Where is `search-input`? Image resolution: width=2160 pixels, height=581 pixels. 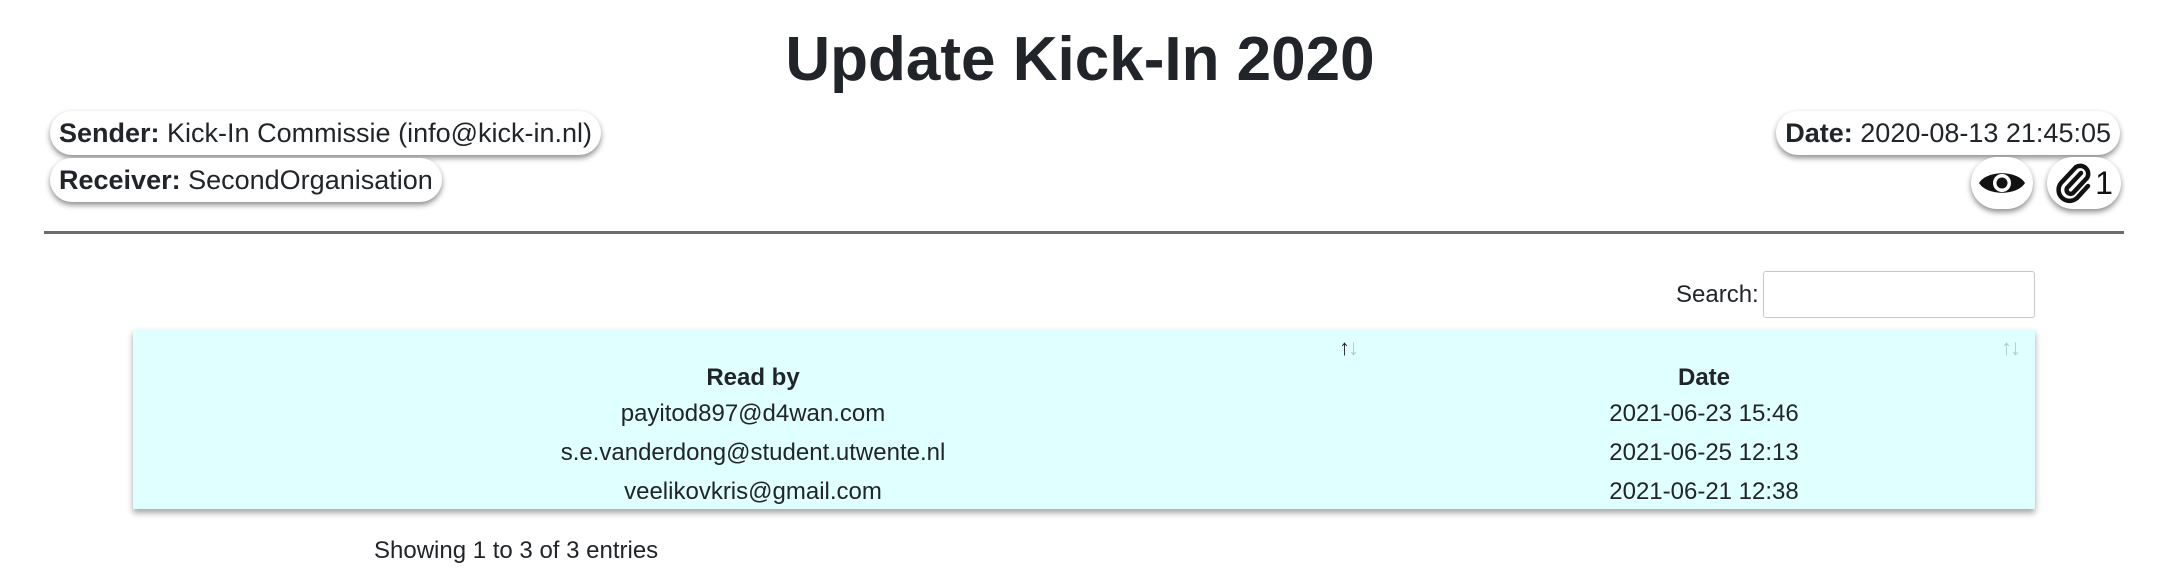
search-input is located at coordinates (1899, 294).